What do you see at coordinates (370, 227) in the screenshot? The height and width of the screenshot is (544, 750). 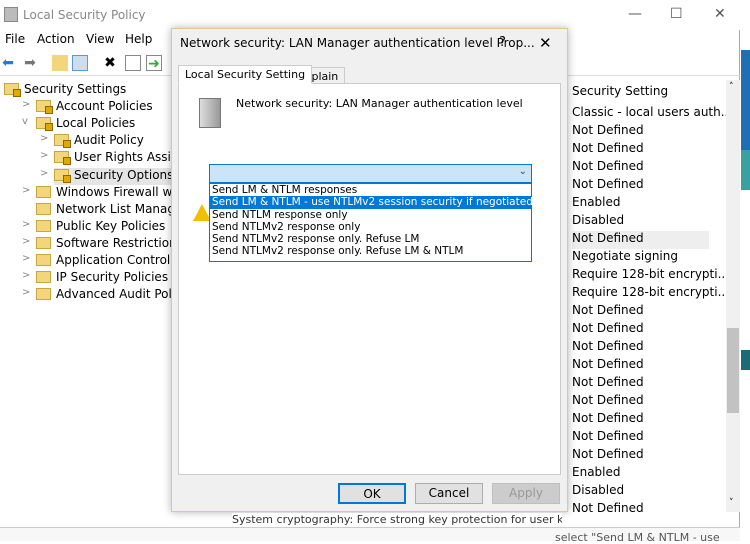 I see `dropdown-option: Send NTLMv2 response only` at bounding box center [370, 227].